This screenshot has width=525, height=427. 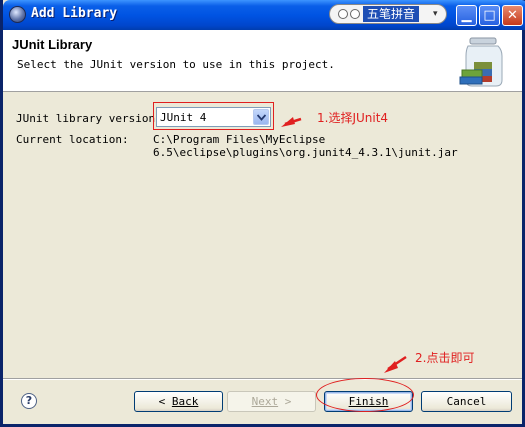 What do you see at coordinates (262, 379) in the screenshot?
I see `footer-separator` at bounding box center [262, 379].